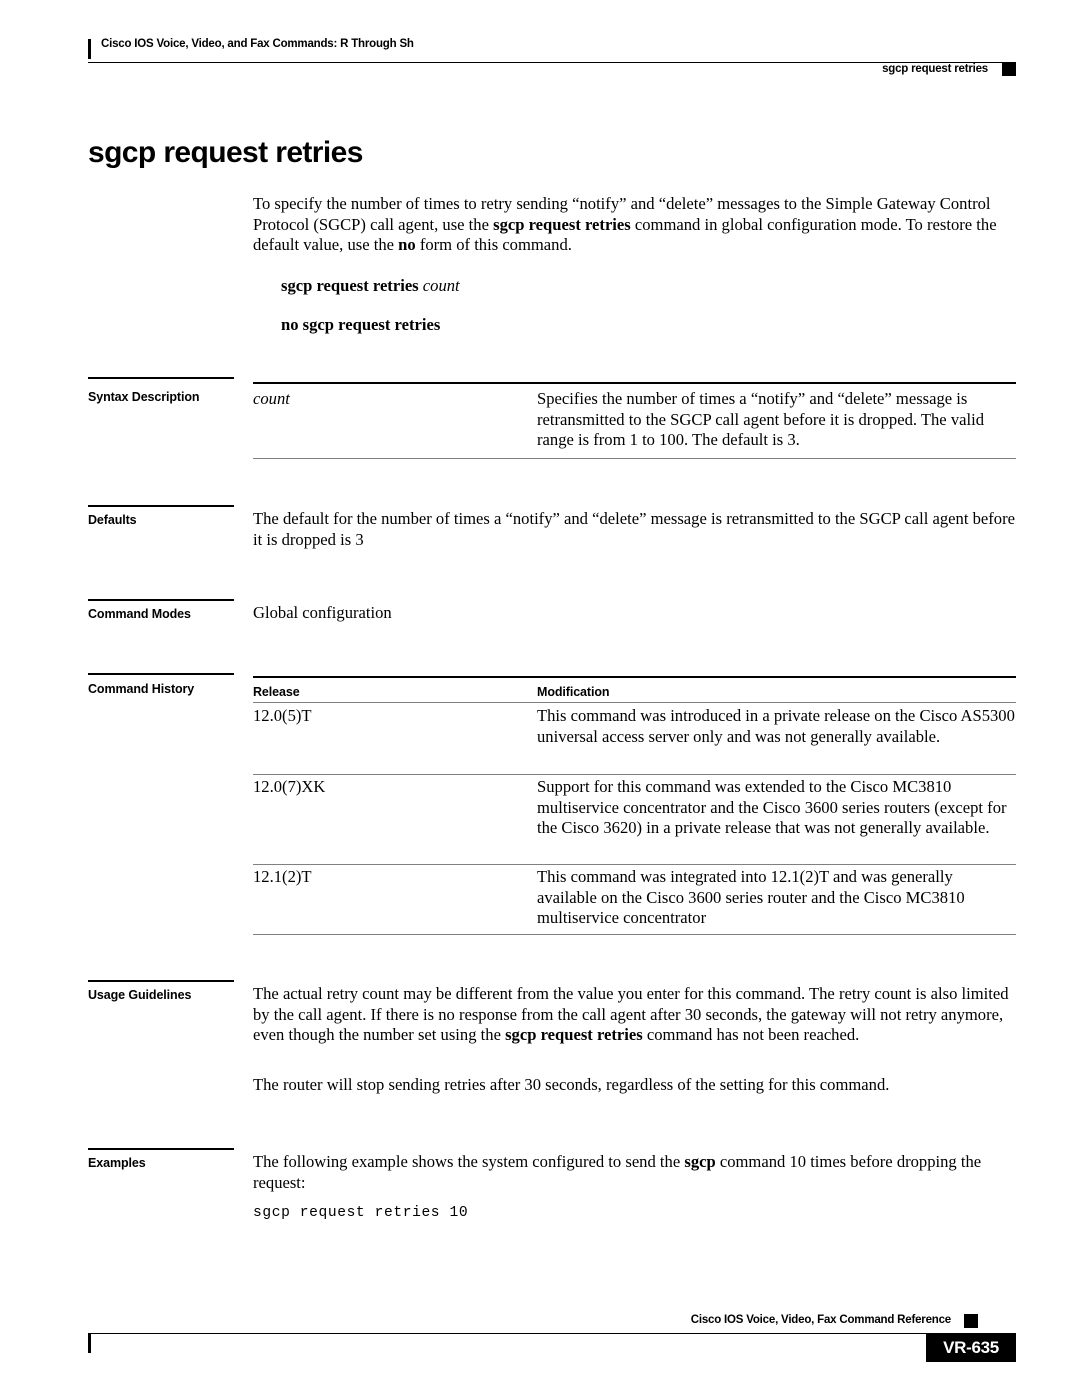 This screenshot has width=1080, height=1397. What do you see at coordinates (533, 1333) in the screenshot?
I see `footer-rule` at bounding box center [533, 1333].